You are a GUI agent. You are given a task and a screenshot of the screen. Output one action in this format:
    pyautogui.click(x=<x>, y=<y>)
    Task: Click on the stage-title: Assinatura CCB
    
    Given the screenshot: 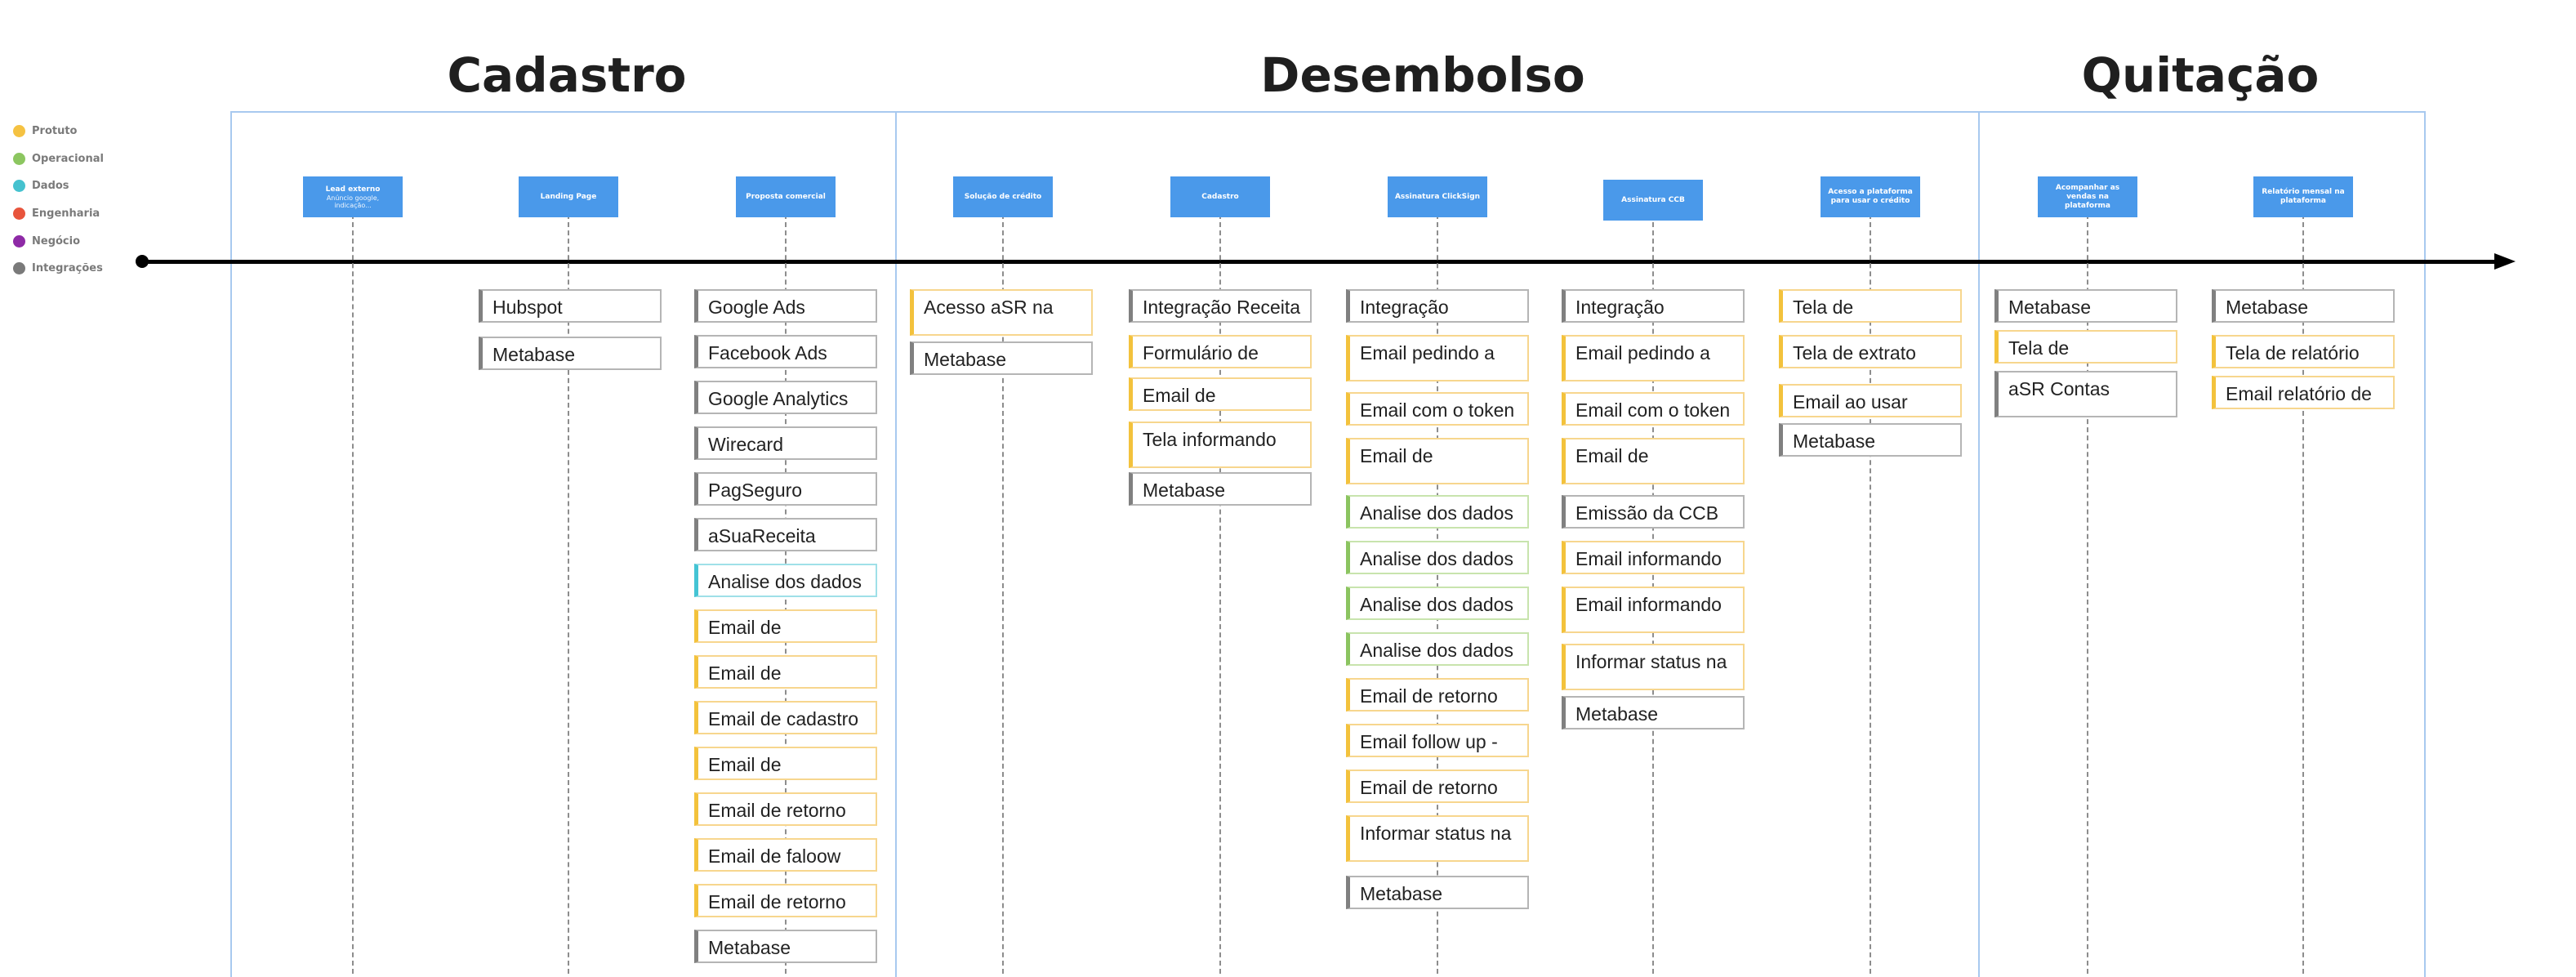 What is the action you would take?
    pyautogui.click(x=1653, y=199)
    